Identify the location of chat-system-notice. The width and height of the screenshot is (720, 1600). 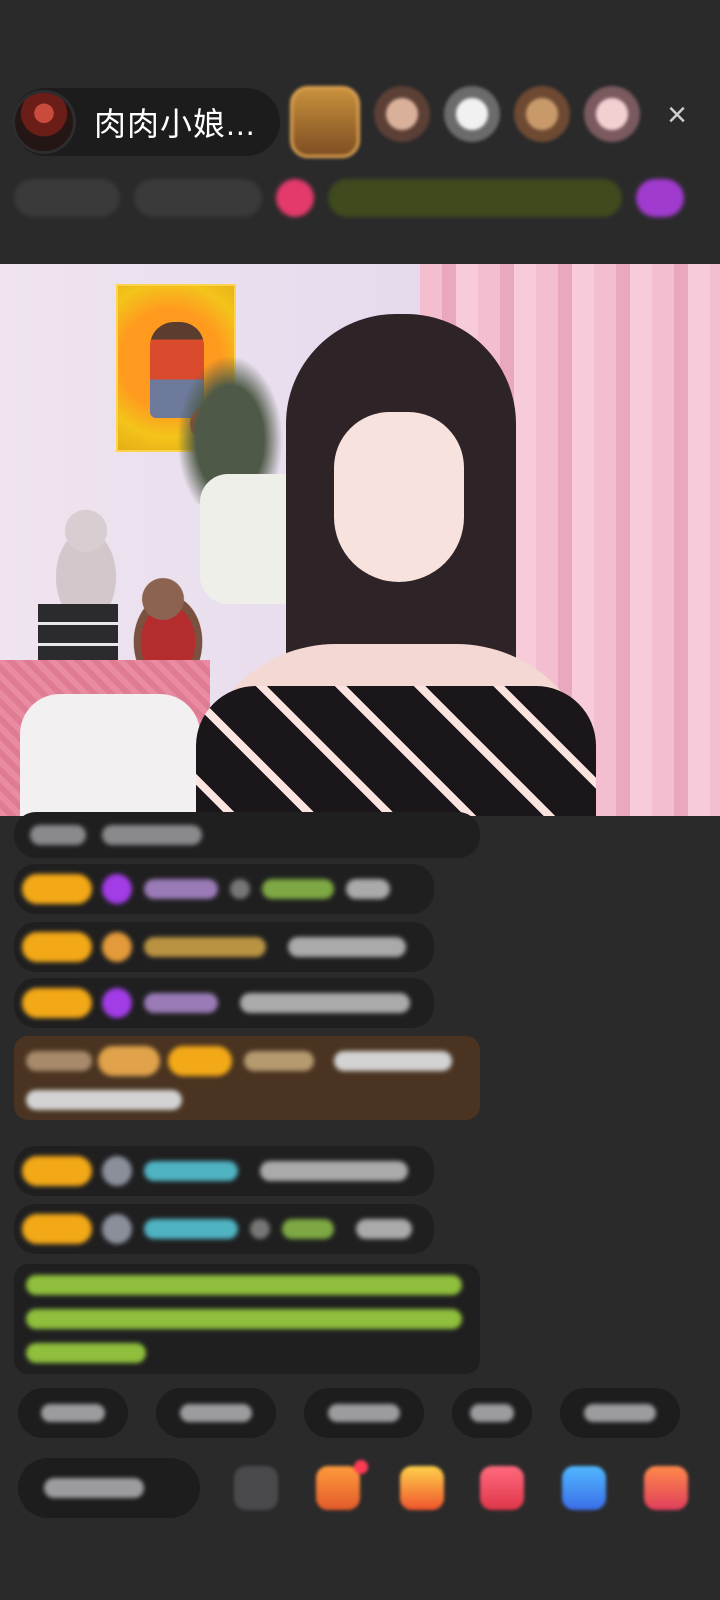
(247, 1319).